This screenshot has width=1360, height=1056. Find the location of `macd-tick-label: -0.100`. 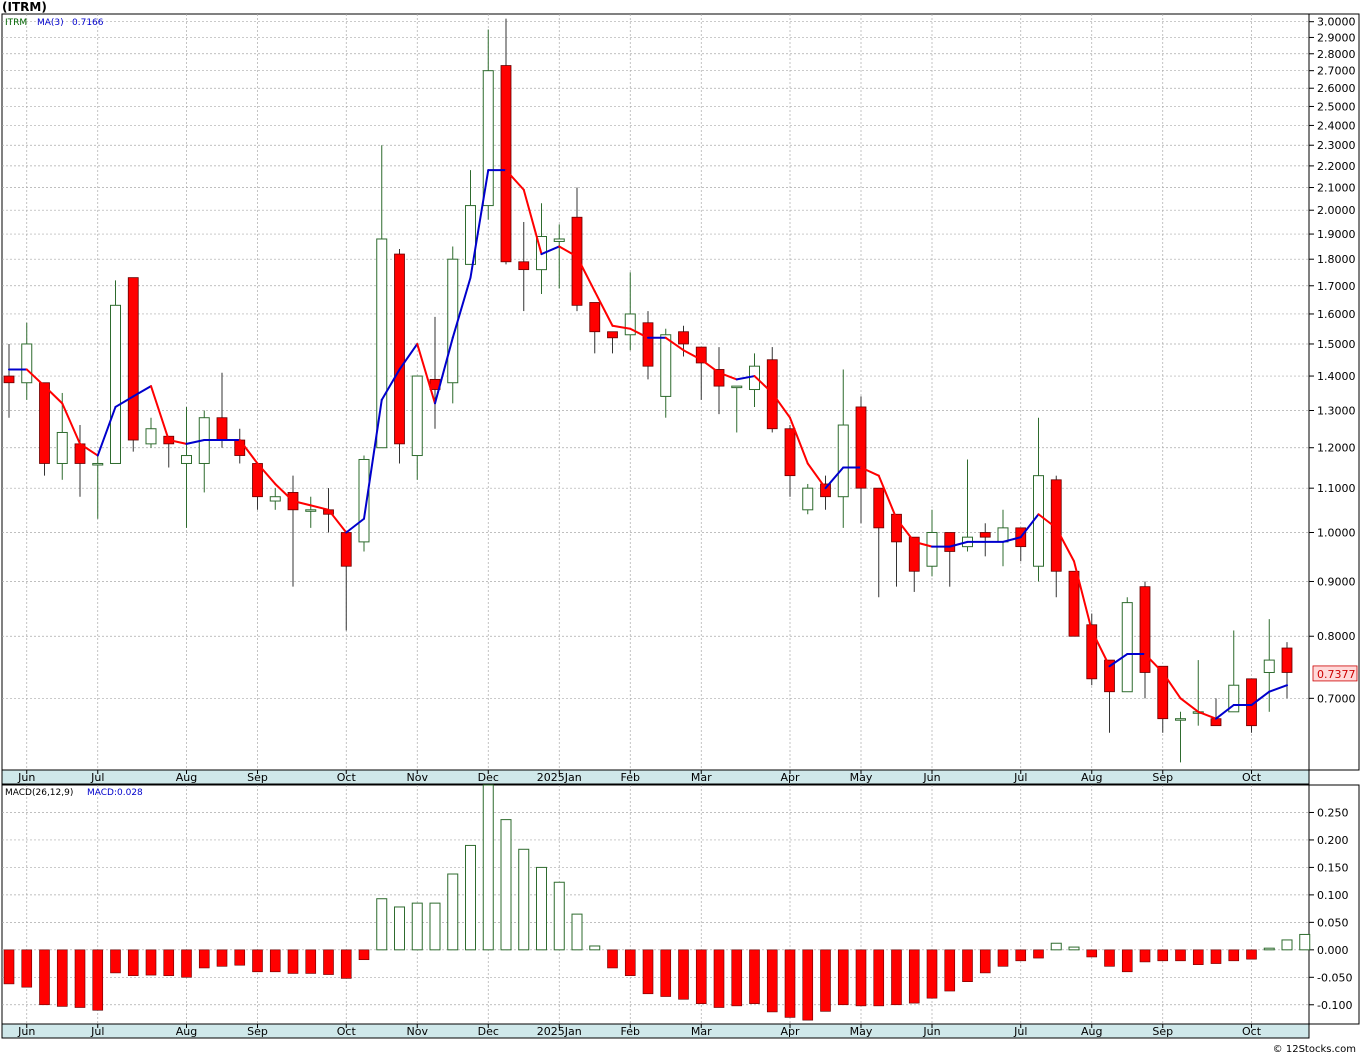

macd-tick-label: -0.100 is located at coordinates (1334, 1005).